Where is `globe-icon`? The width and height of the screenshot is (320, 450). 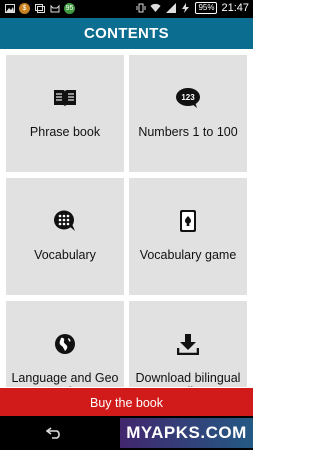 globe-icon is located at coordinates (65, 344).